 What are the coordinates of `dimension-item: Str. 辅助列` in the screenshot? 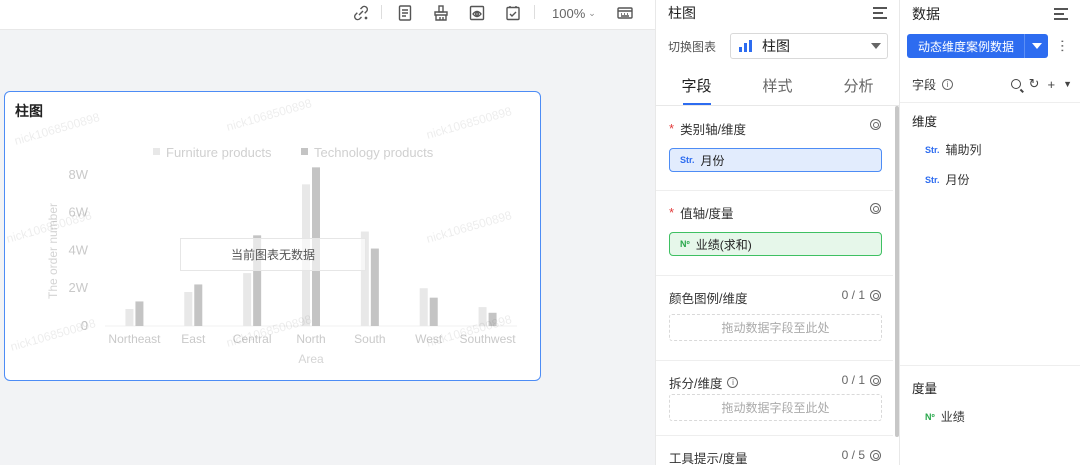 It's located at (953, 149).